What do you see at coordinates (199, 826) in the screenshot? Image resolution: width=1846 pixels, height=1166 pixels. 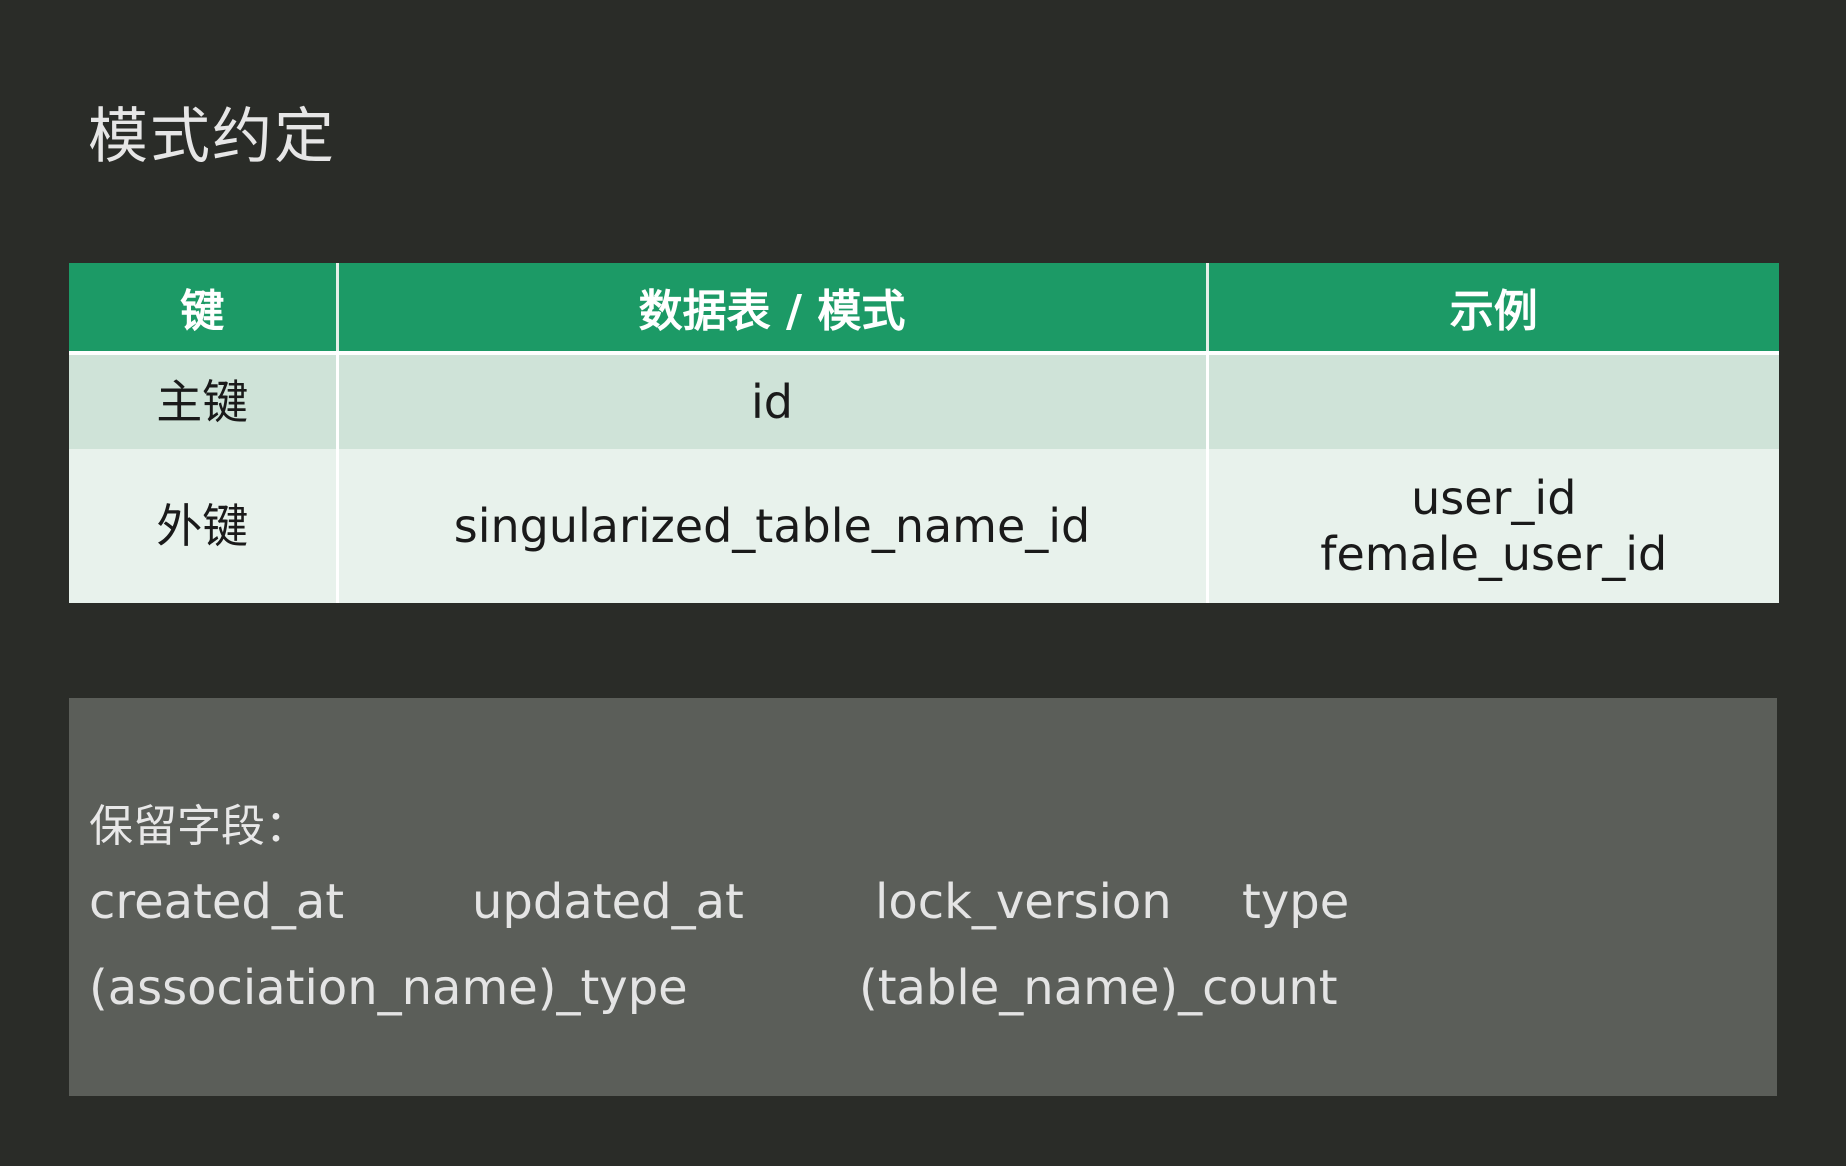 I see `reserved-fields-heading: 保留字段：` at bounding box center [199, 826].